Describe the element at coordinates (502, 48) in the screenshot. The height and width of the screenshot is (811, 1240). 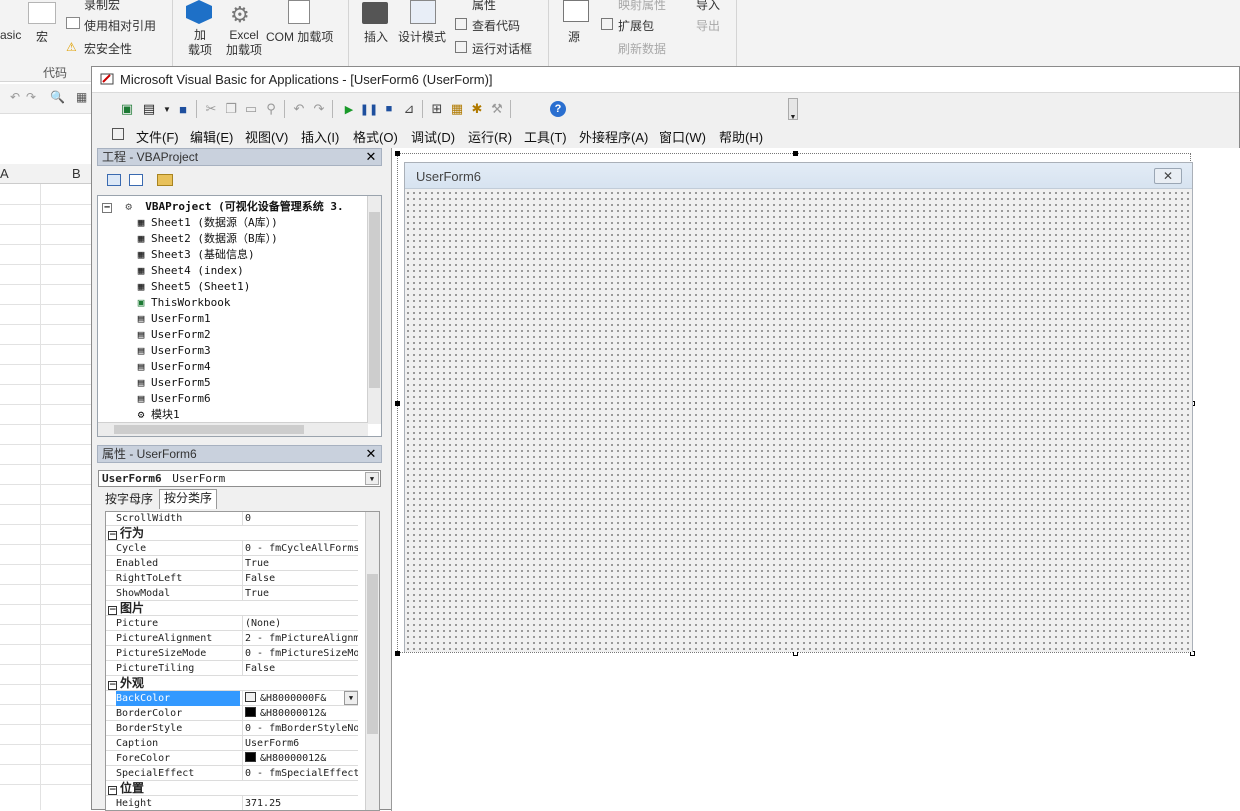
I see `run-dialog-button: 运行对话框` at that location.